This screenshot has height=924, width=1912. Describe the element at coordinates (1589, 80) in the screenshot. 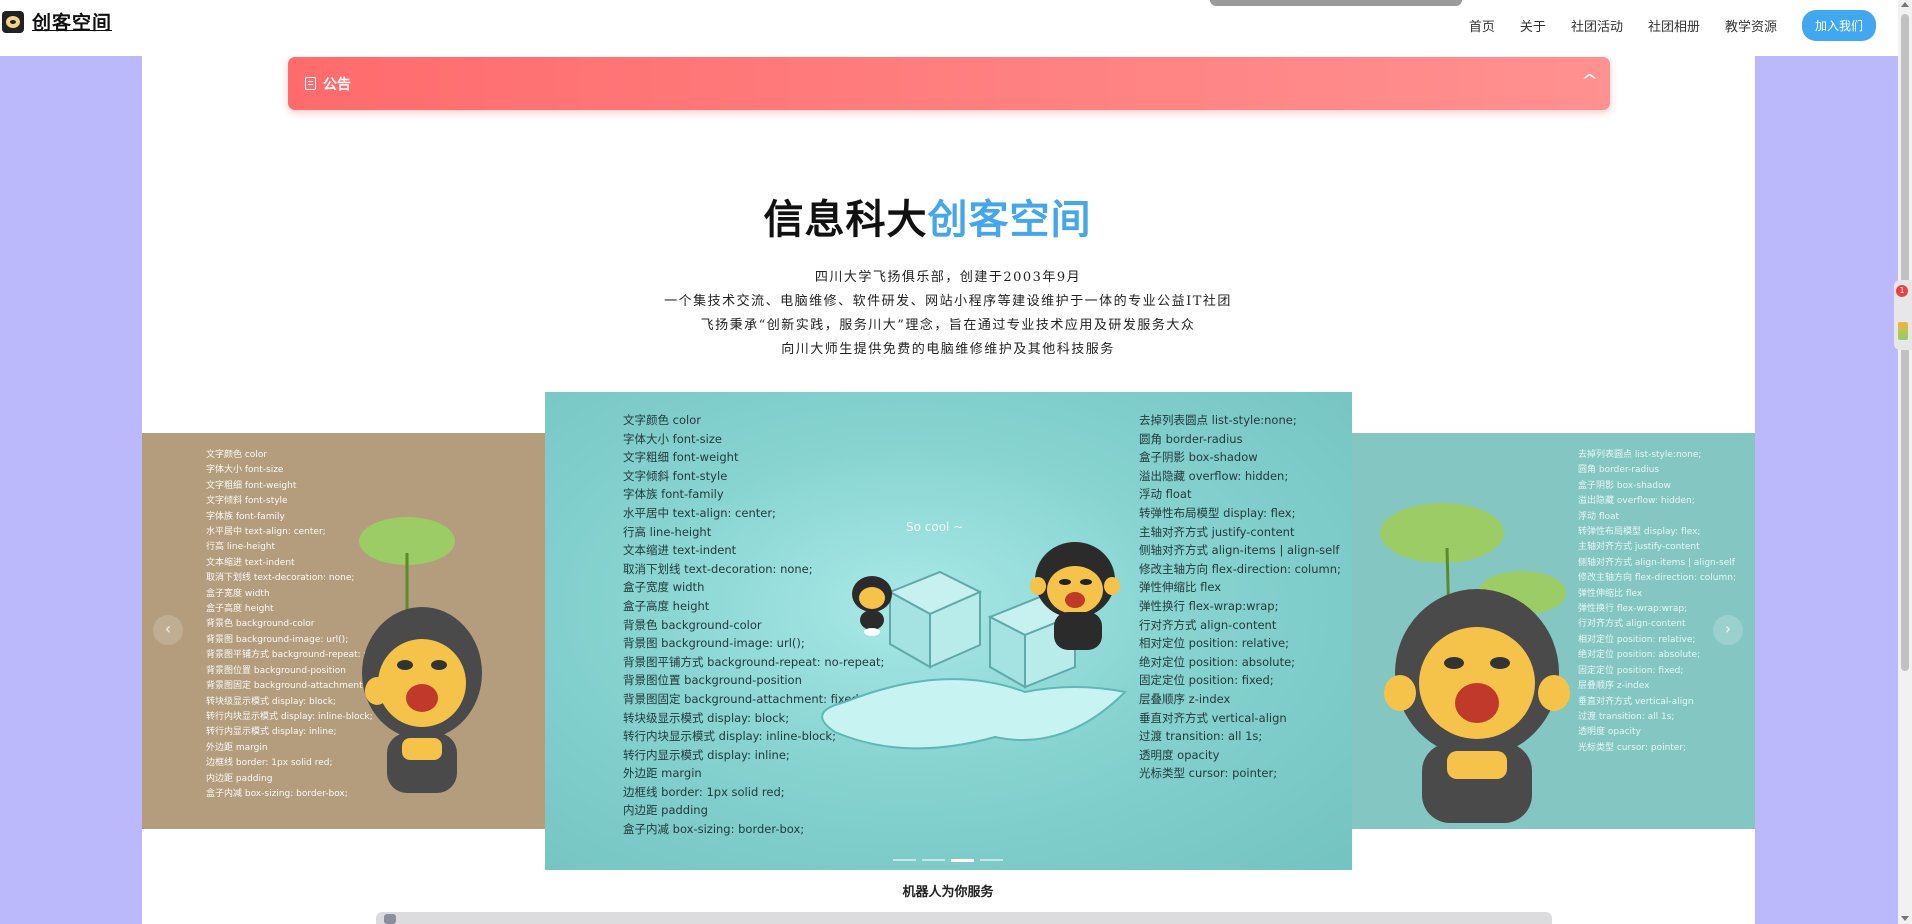

I see `chevron-up-icon: ^` at that location.